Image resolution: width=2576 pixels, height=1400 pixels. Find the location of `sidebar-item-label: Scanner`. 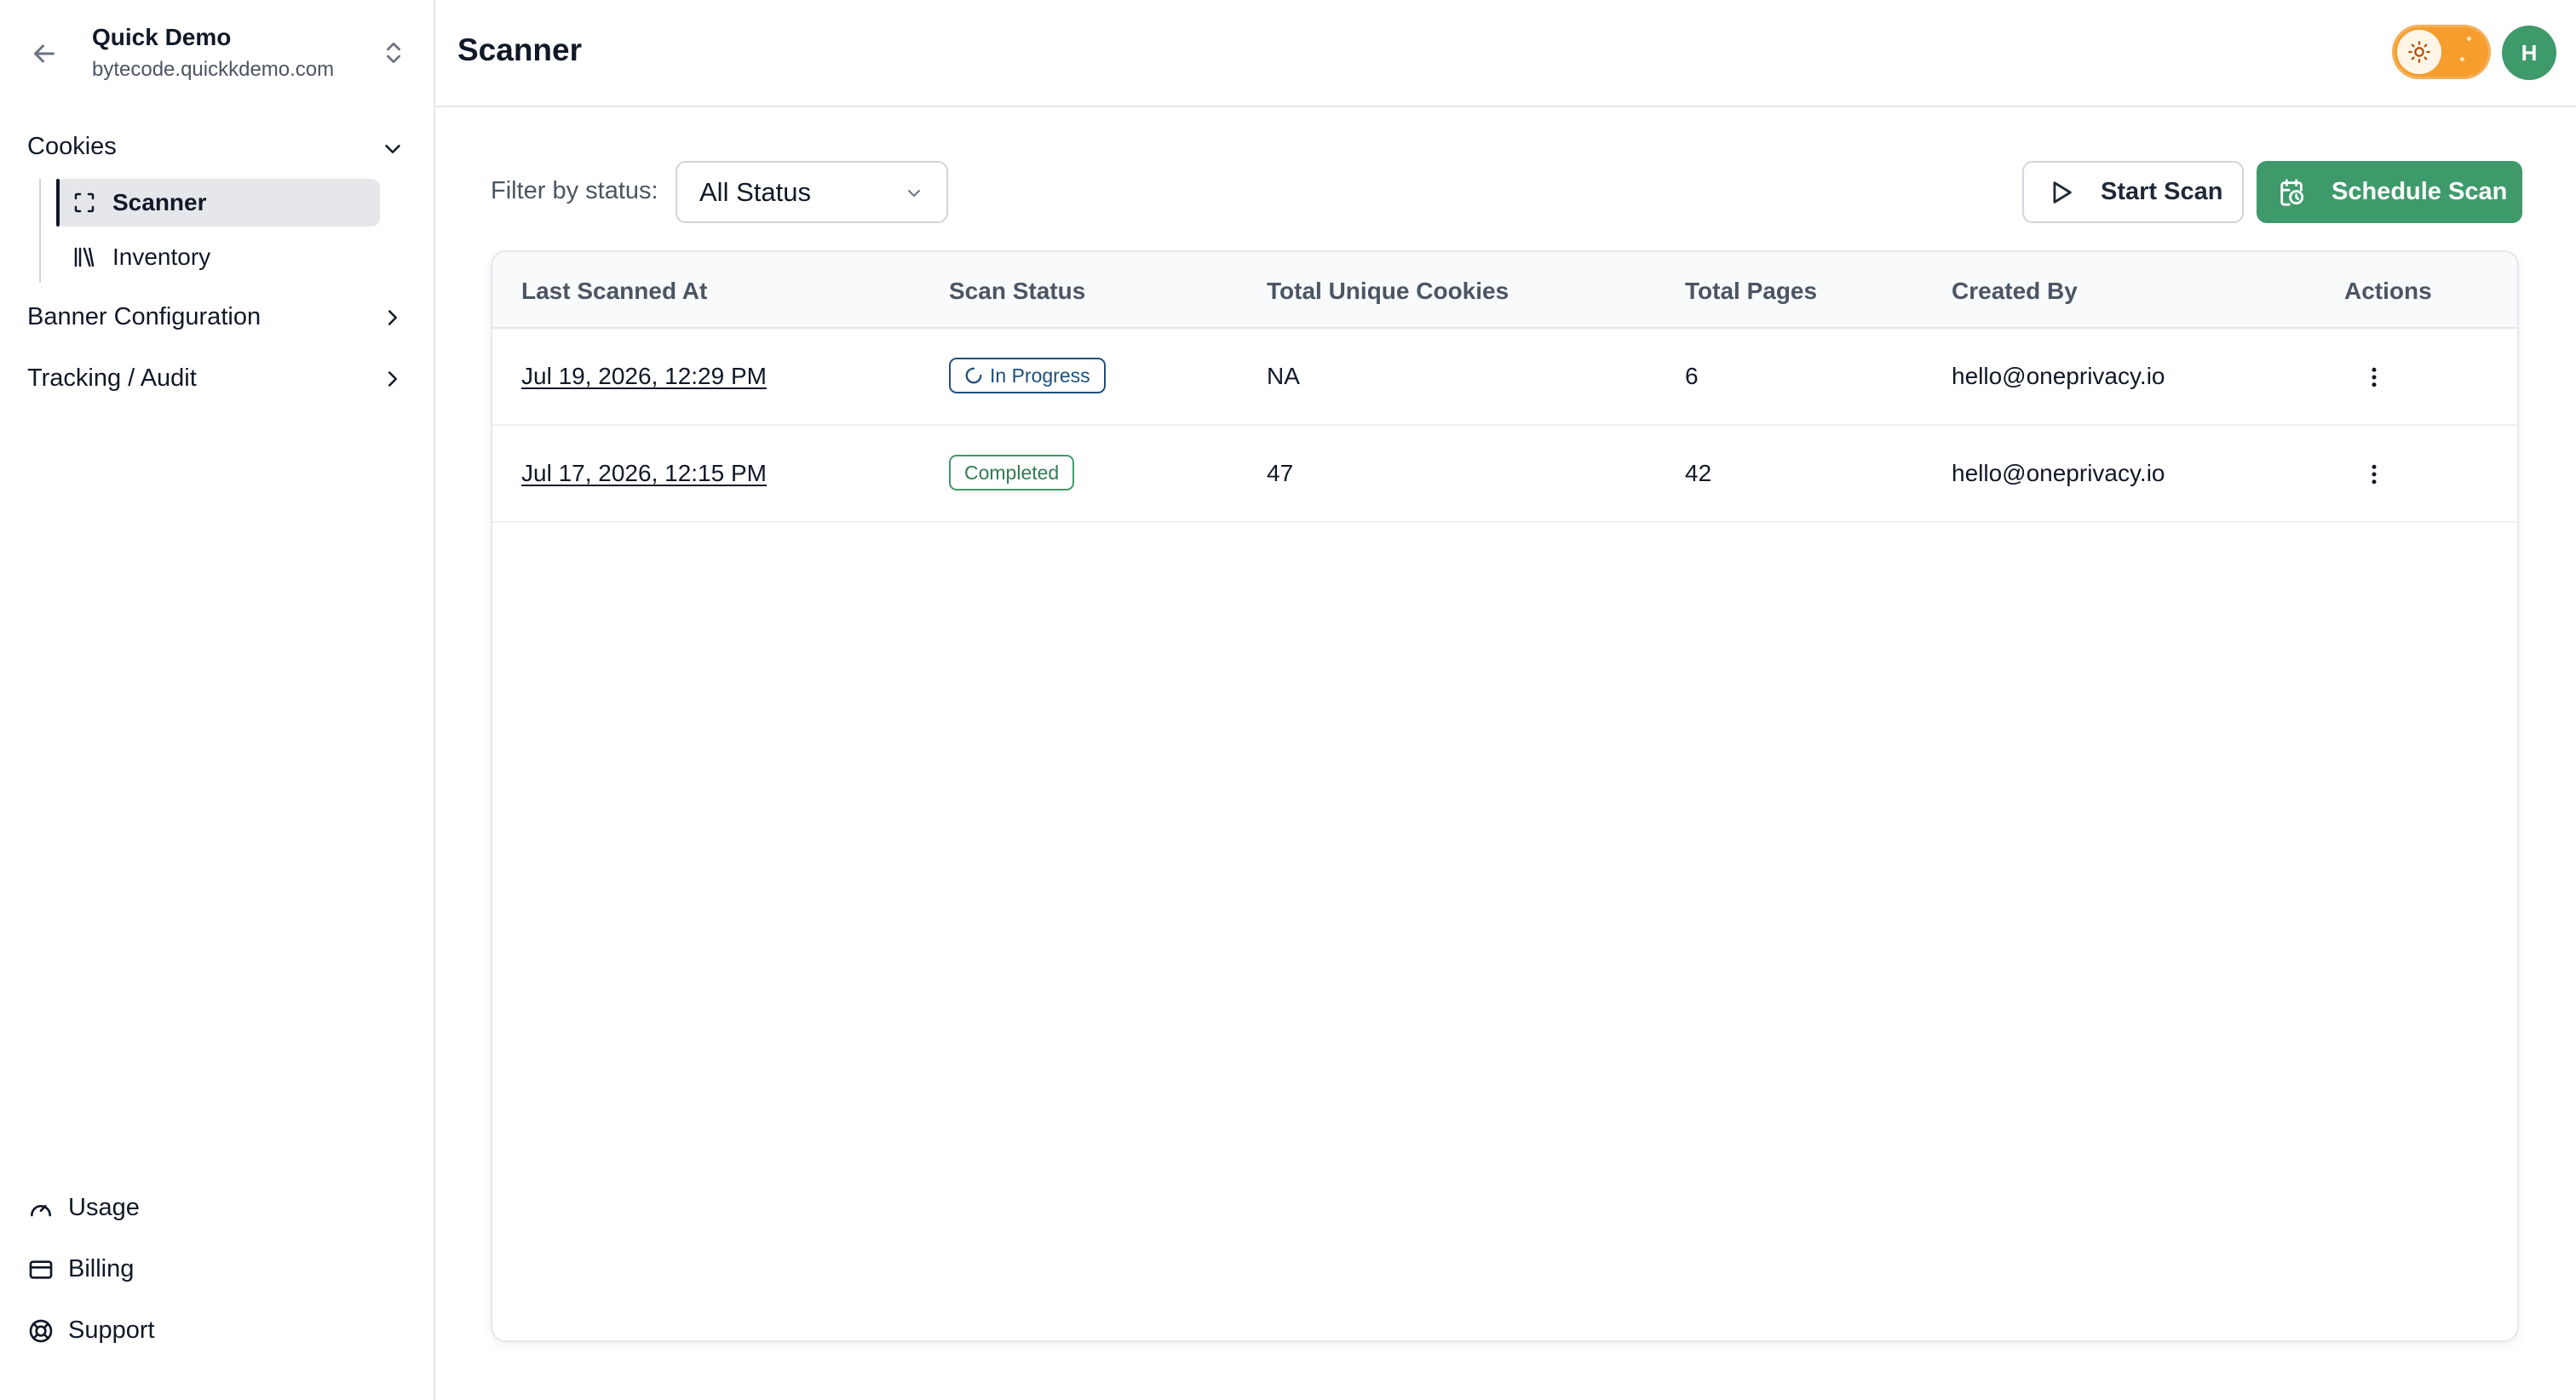

sidebar-item-label: Scanner is located at coordinates (159, 202).